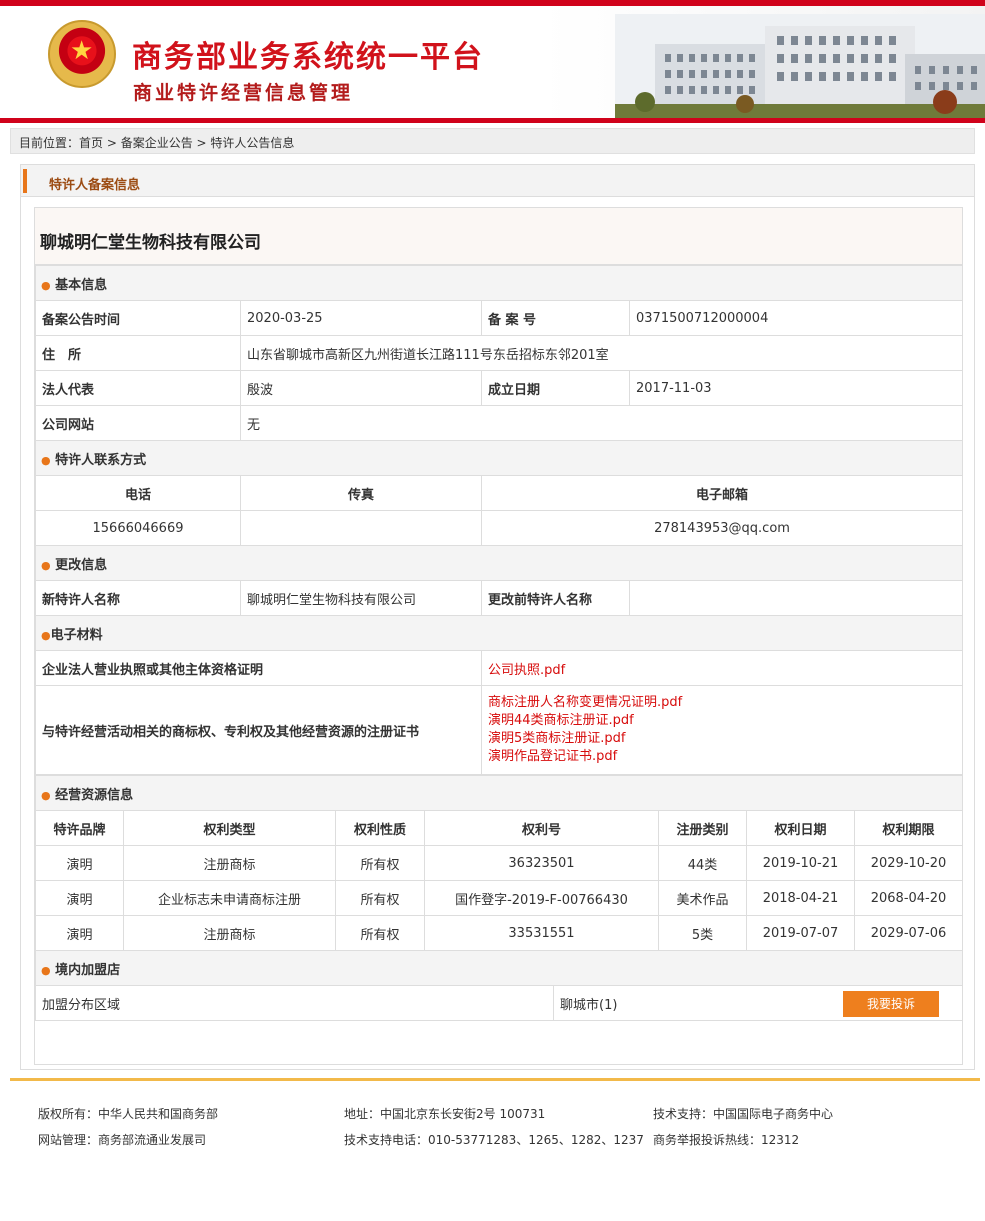 The image size is (985, 1221). What do you see at coordinates (891, 1004) in the screenshot?
I see `complaint-button: 我要投诉` at bounding box center [891, 1004].